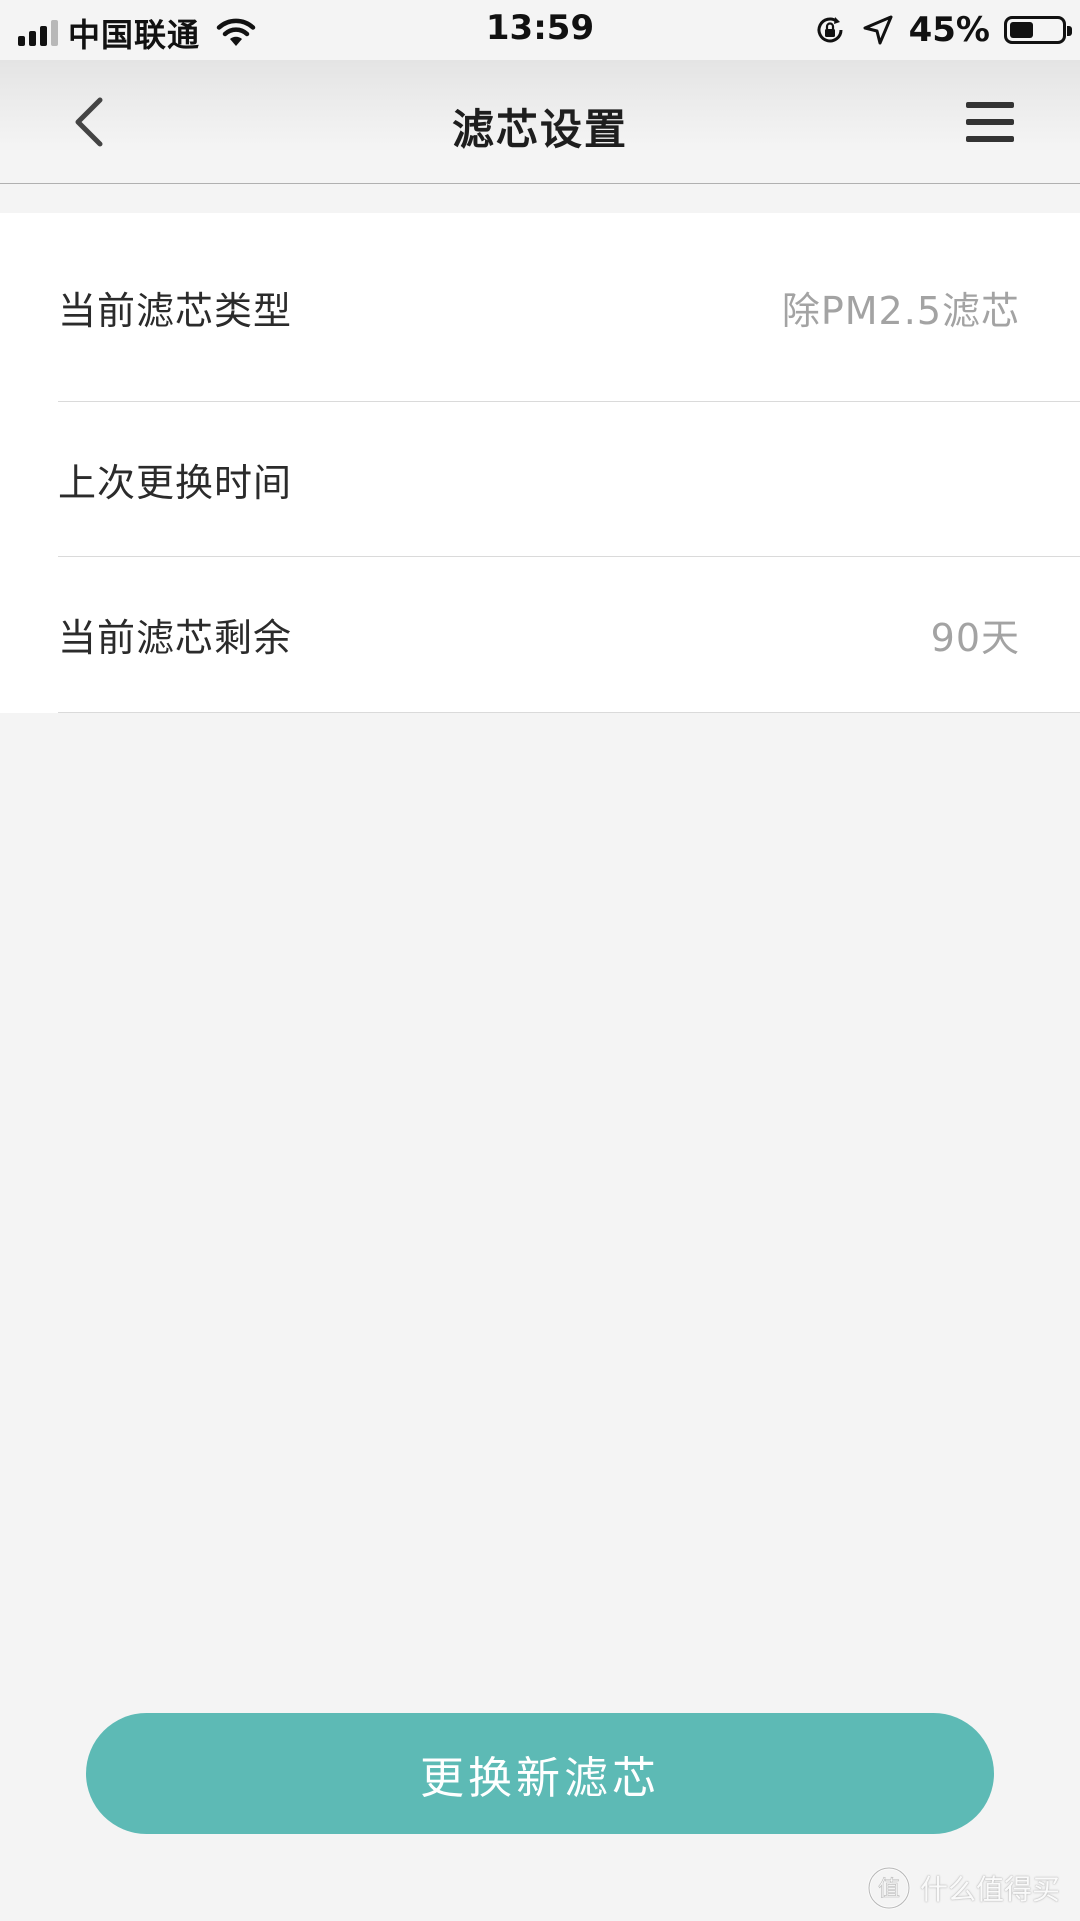 This screenshot has width=1080, height=1921. What do you see at coordinates (990, 122) in the screenshot?
I see `hamburger-menu-icon` at bounding box center [990, 122].